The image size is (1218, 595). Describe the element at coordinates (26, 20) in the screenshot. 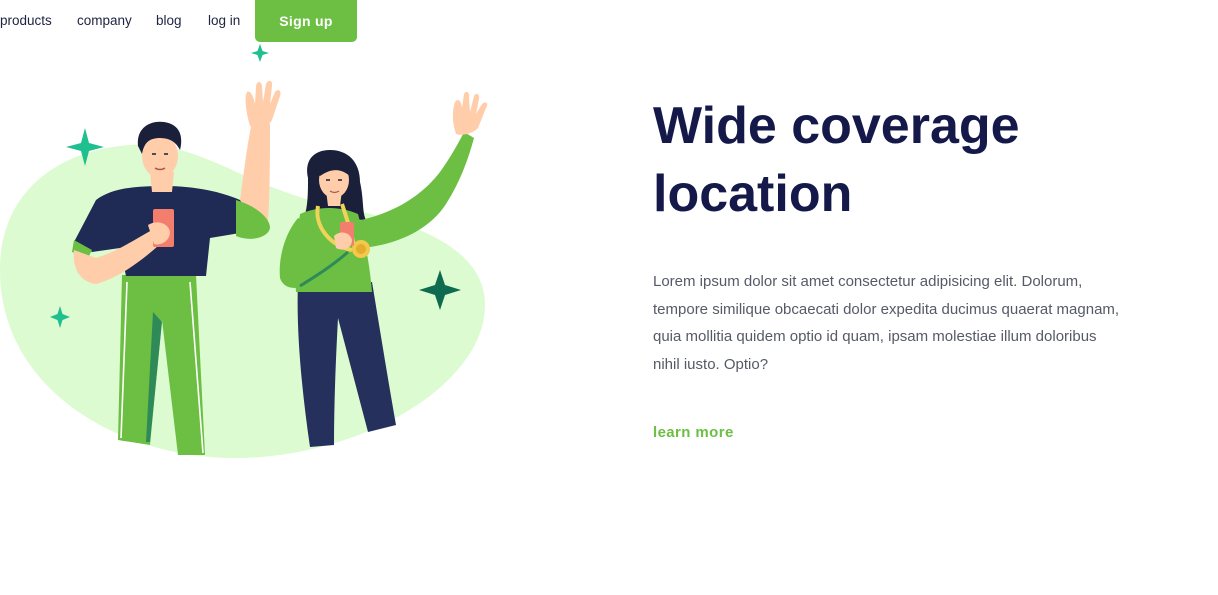

I see `nav-link-products: products` at that location.